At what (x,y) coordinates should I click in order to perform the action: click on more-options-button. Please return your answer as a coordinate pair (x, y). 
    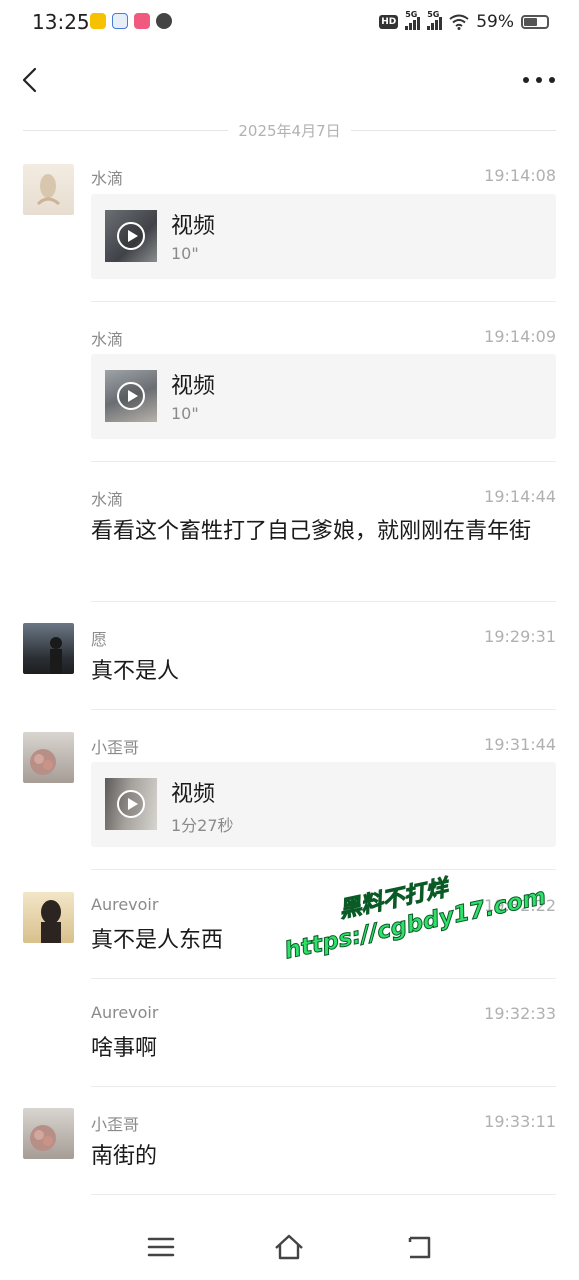
    Looking at the image, I should click on (539, 80).